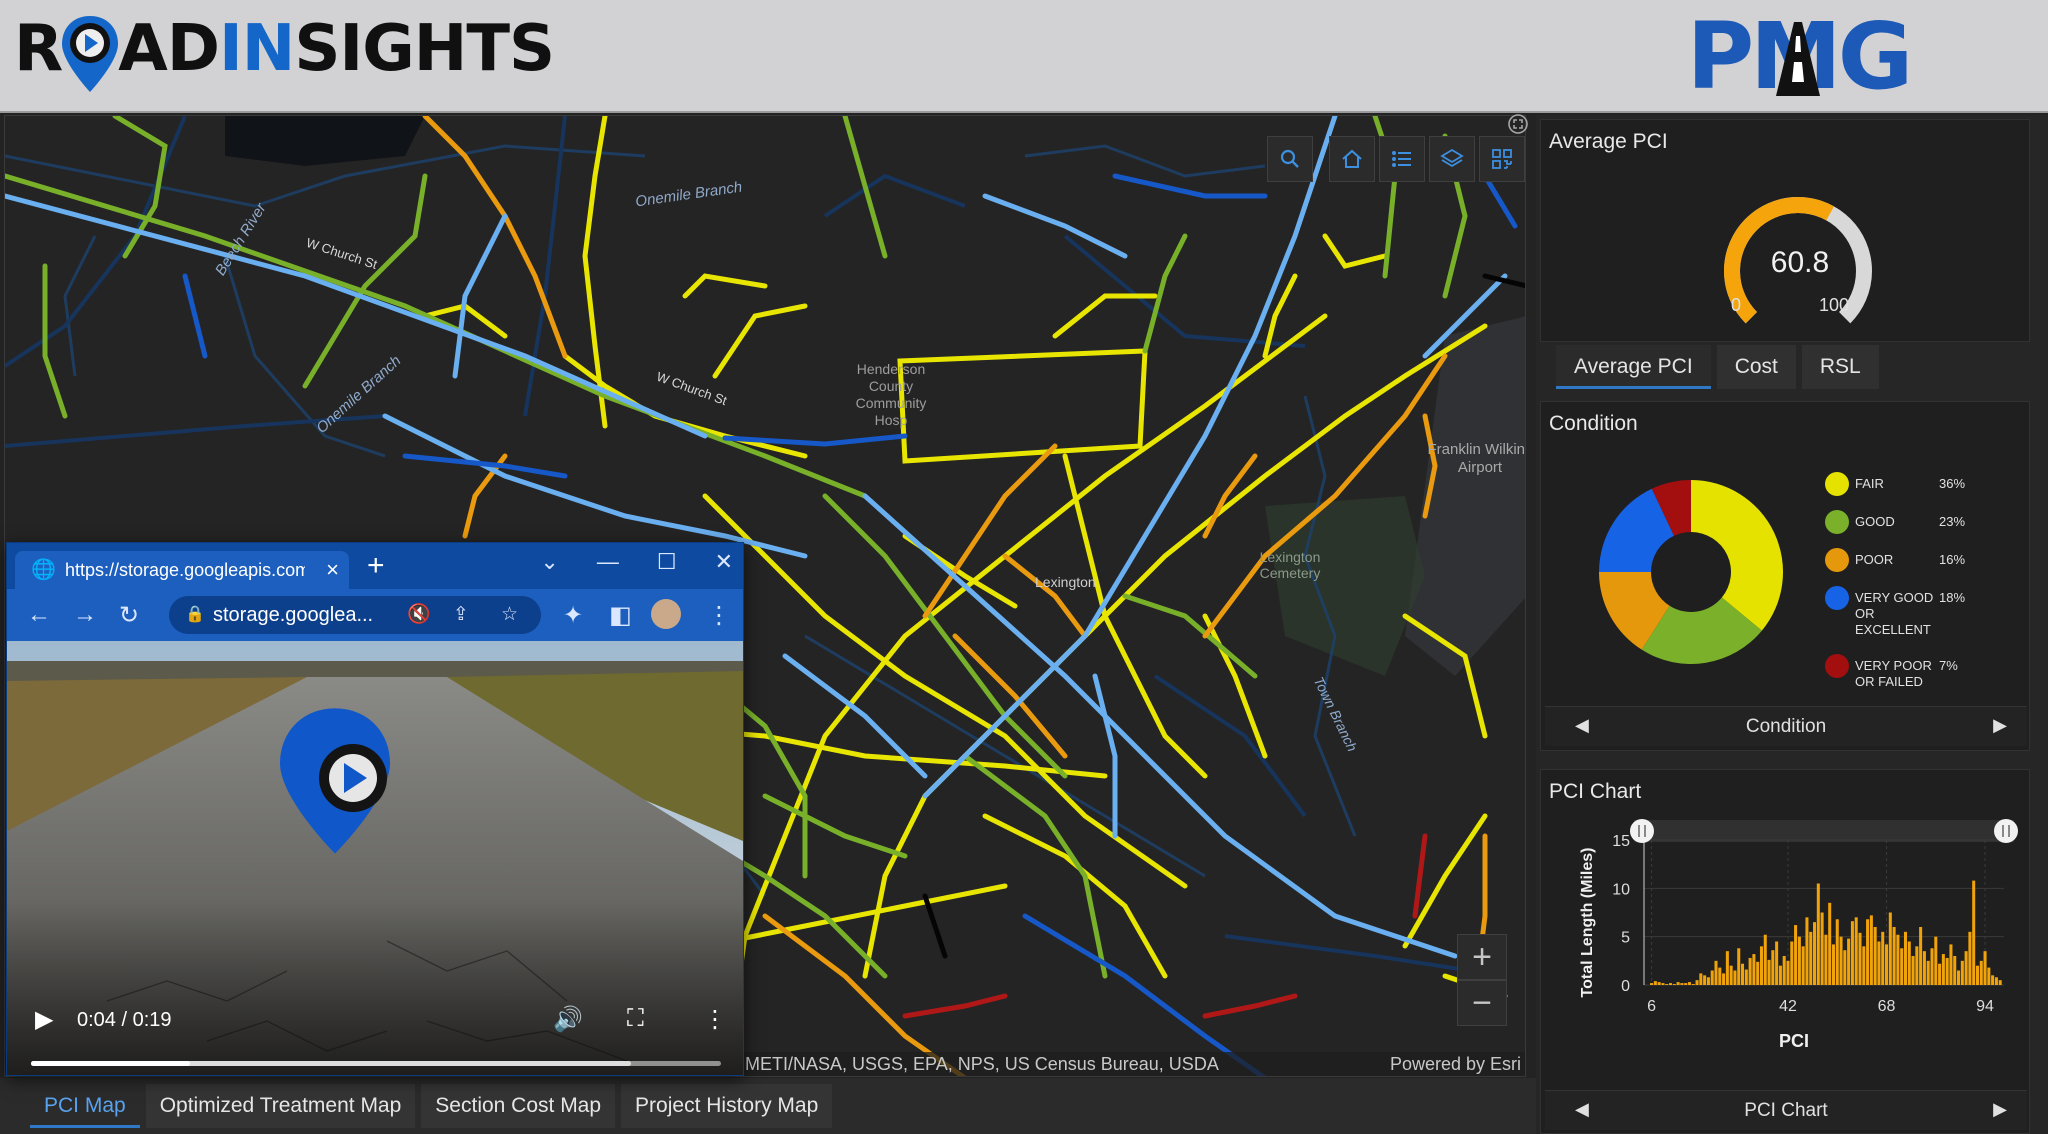 Image resolution: width=2048 pixels, height=1134 pixels. I want to click on reload-icon: ↻, so click(129, 615).